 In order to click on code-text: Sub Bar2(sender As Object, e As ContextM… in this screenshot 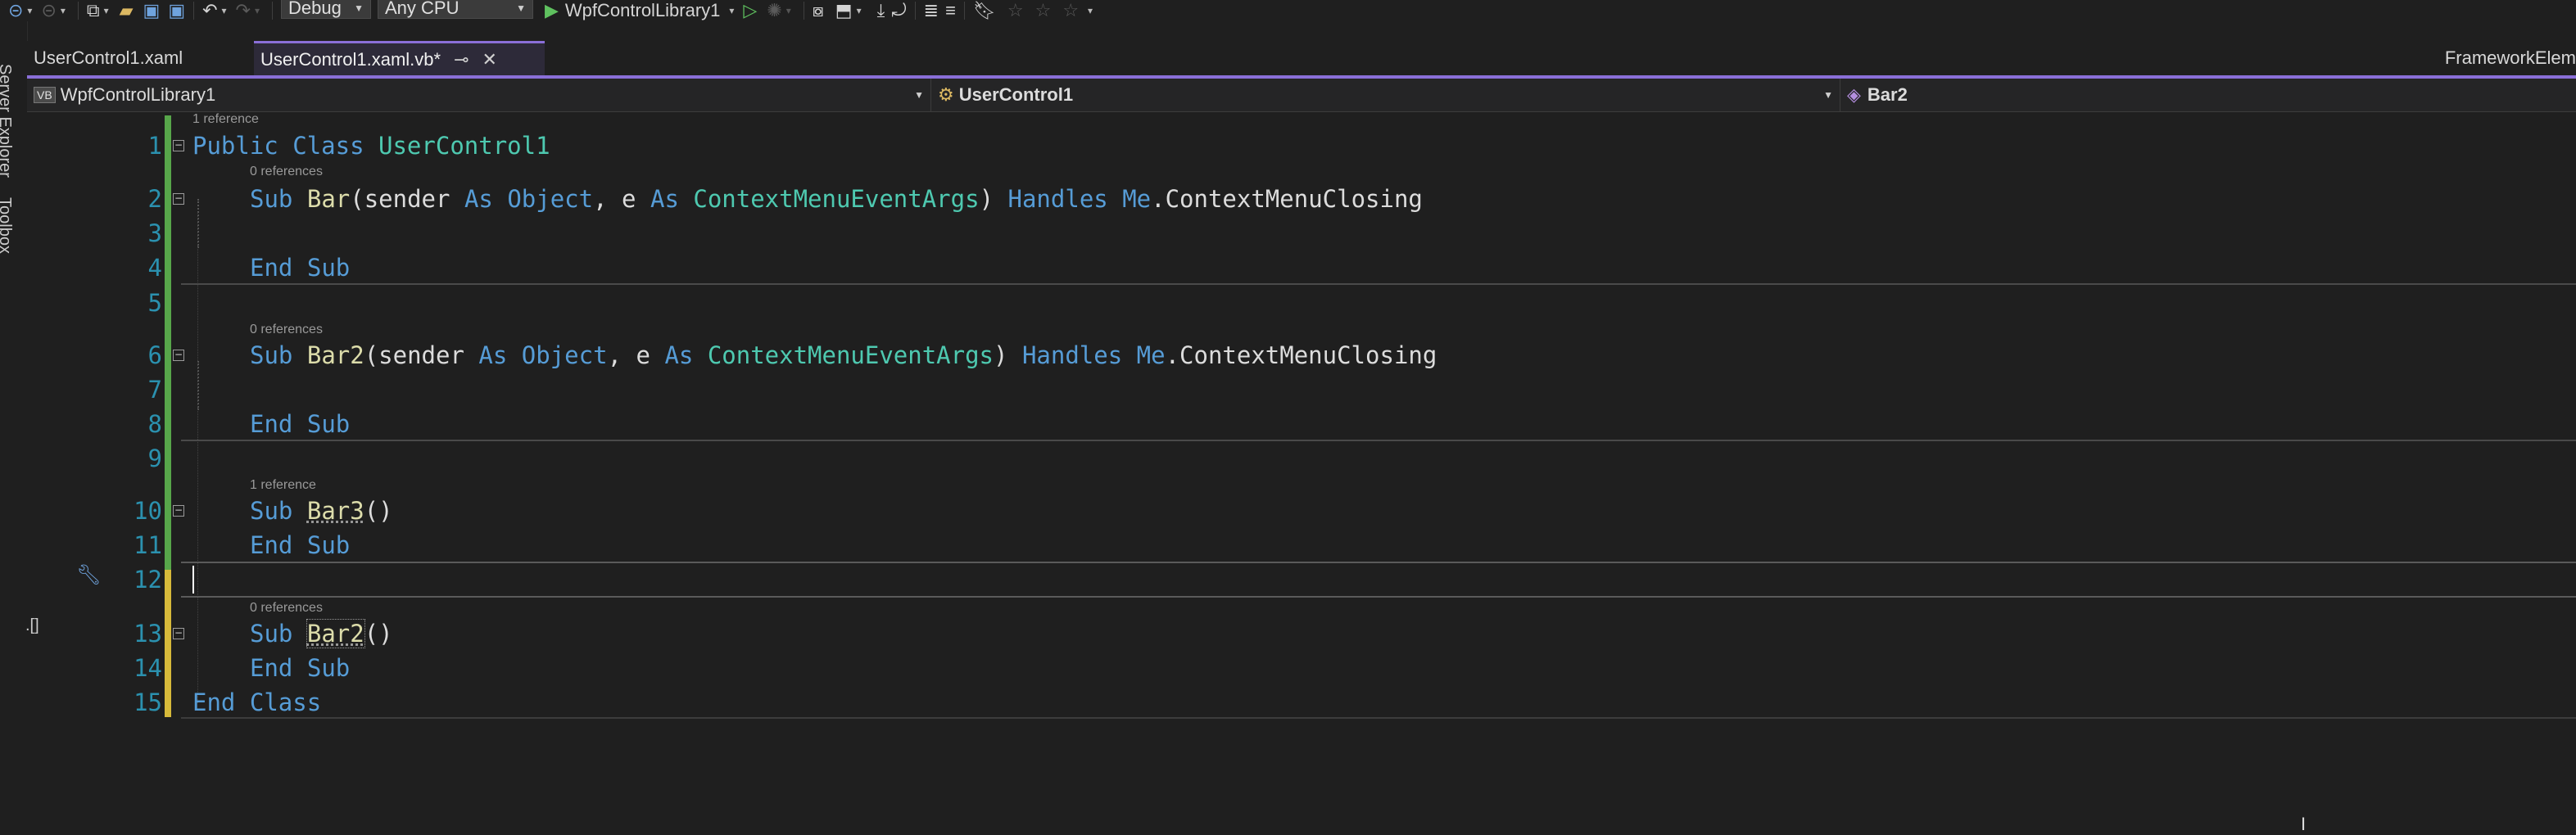, I will do `click(843, 355)`.